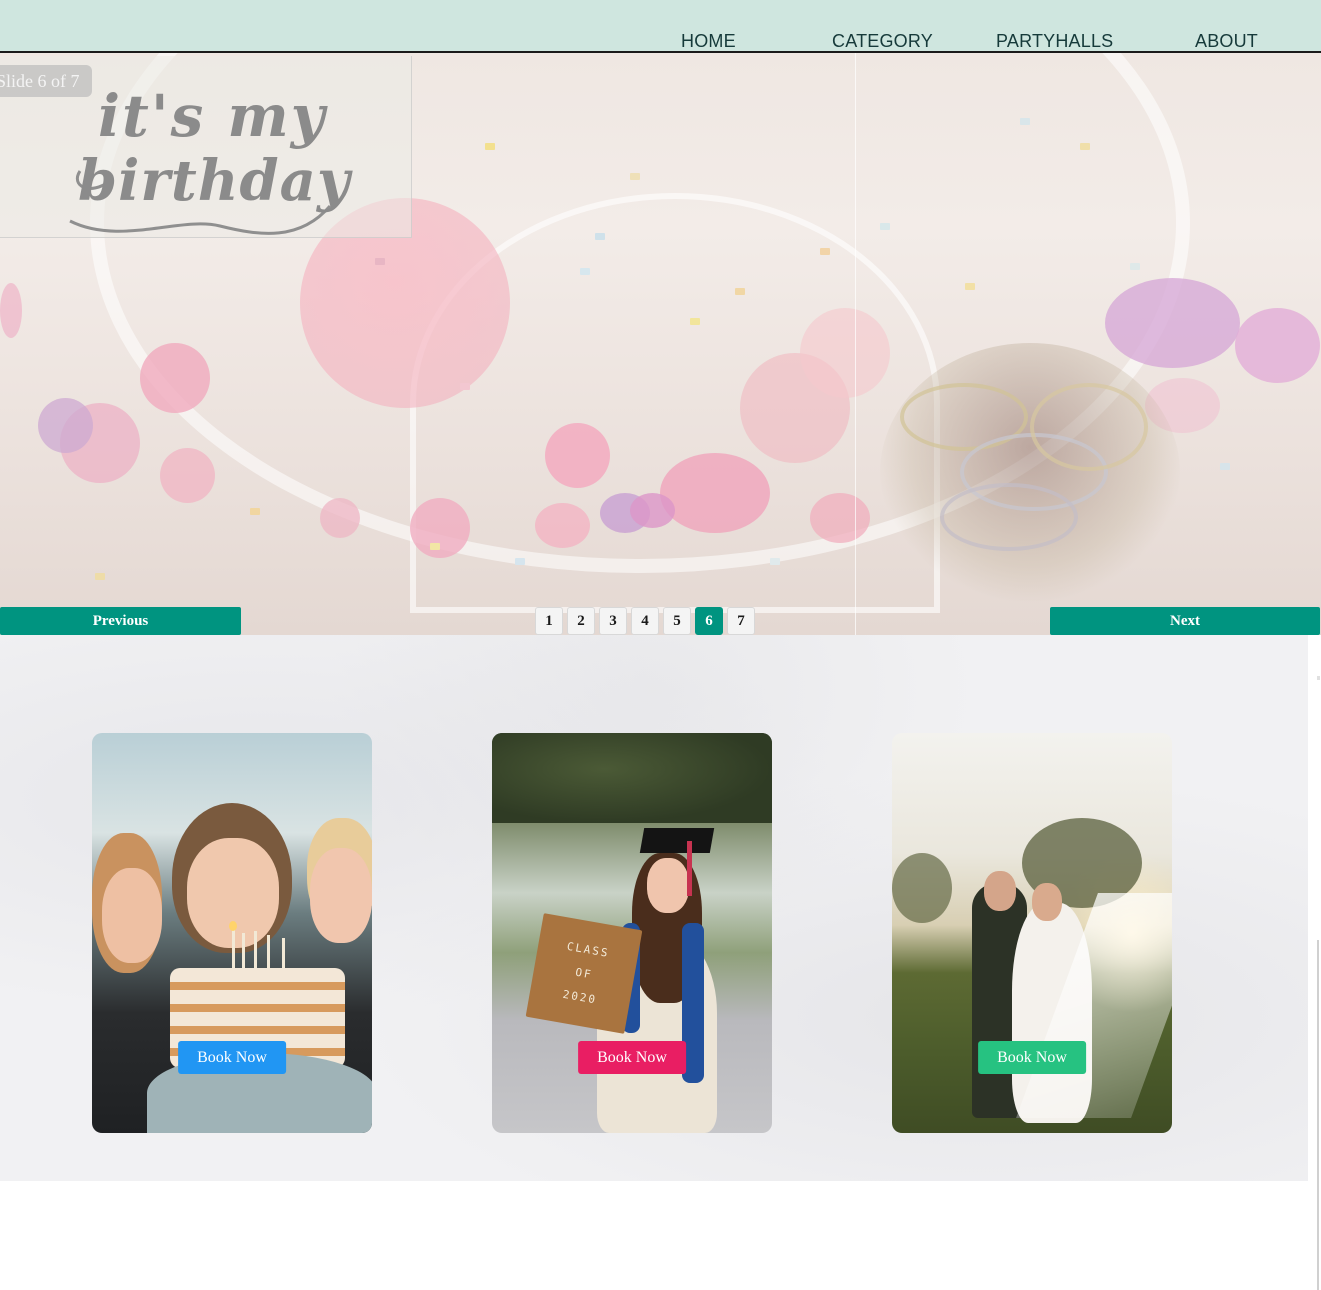 Image resolution: width=1321 pixels, height=1290 pixels. What do you see at coordinates (645, 621) in the screenshot?
I see `page-dot-4: 4` at bounding box center [645, 621].